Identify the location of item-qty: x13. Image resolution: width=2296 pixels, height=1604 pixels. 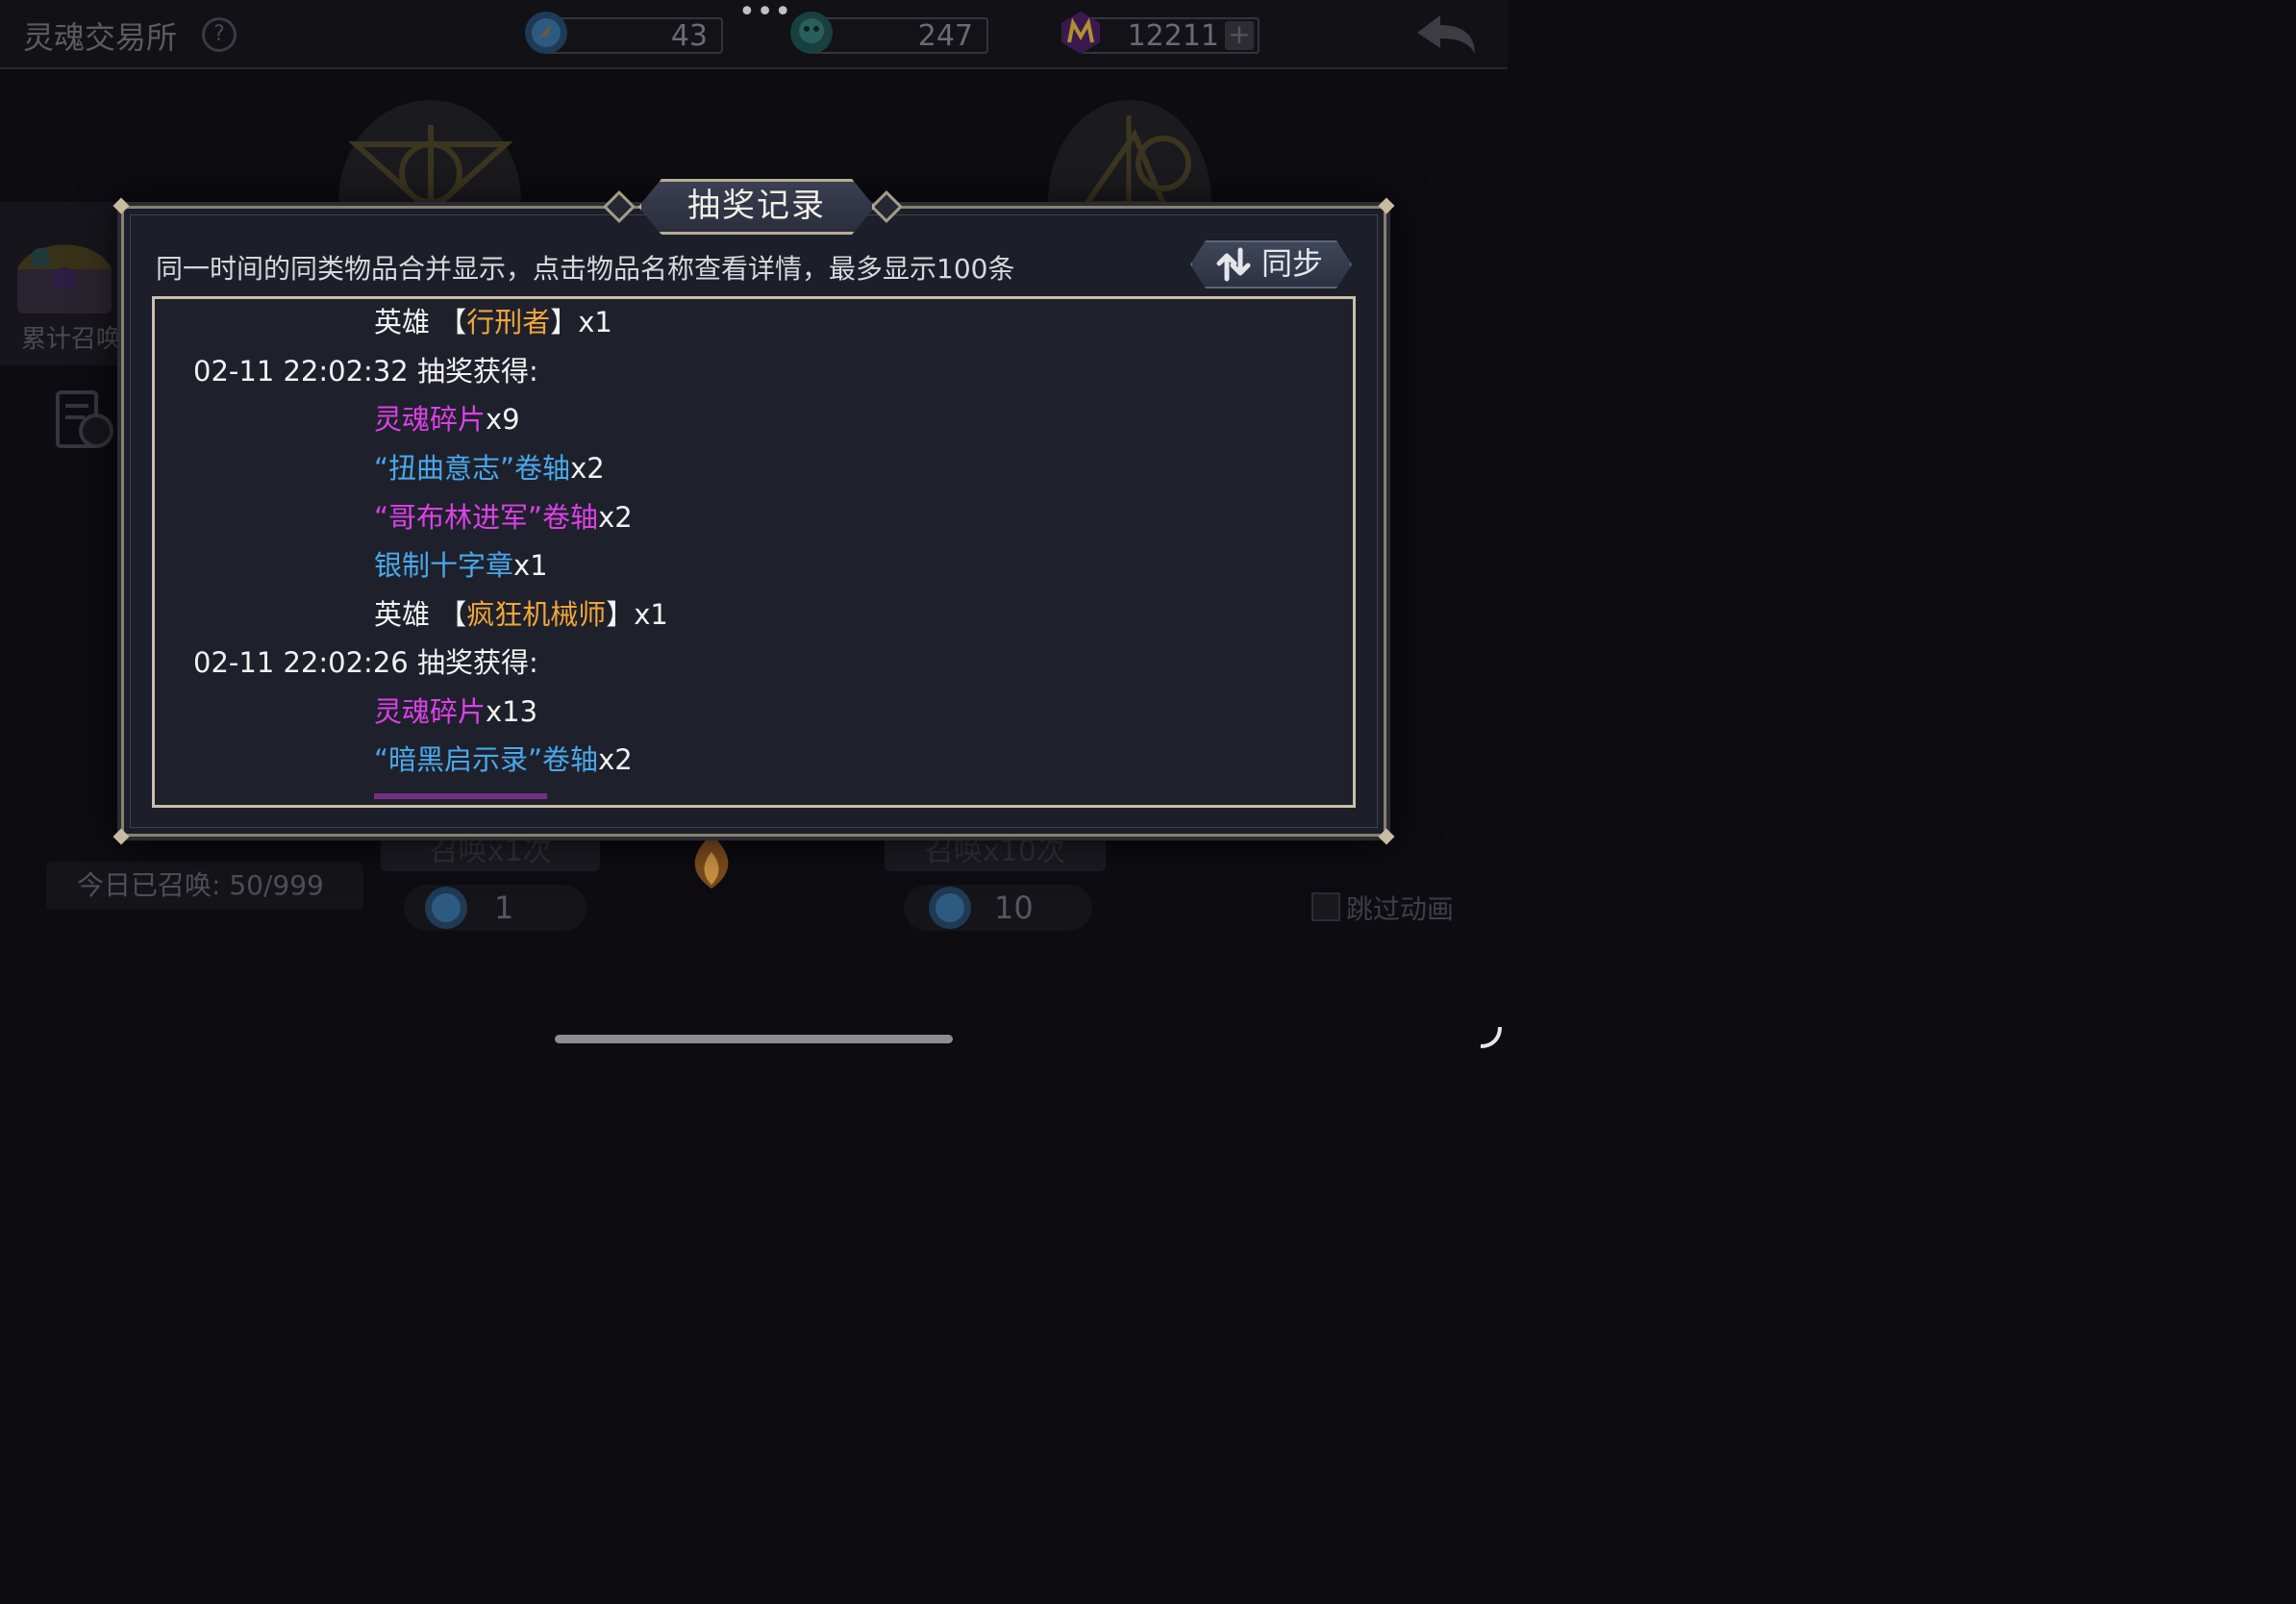
(512, 711).